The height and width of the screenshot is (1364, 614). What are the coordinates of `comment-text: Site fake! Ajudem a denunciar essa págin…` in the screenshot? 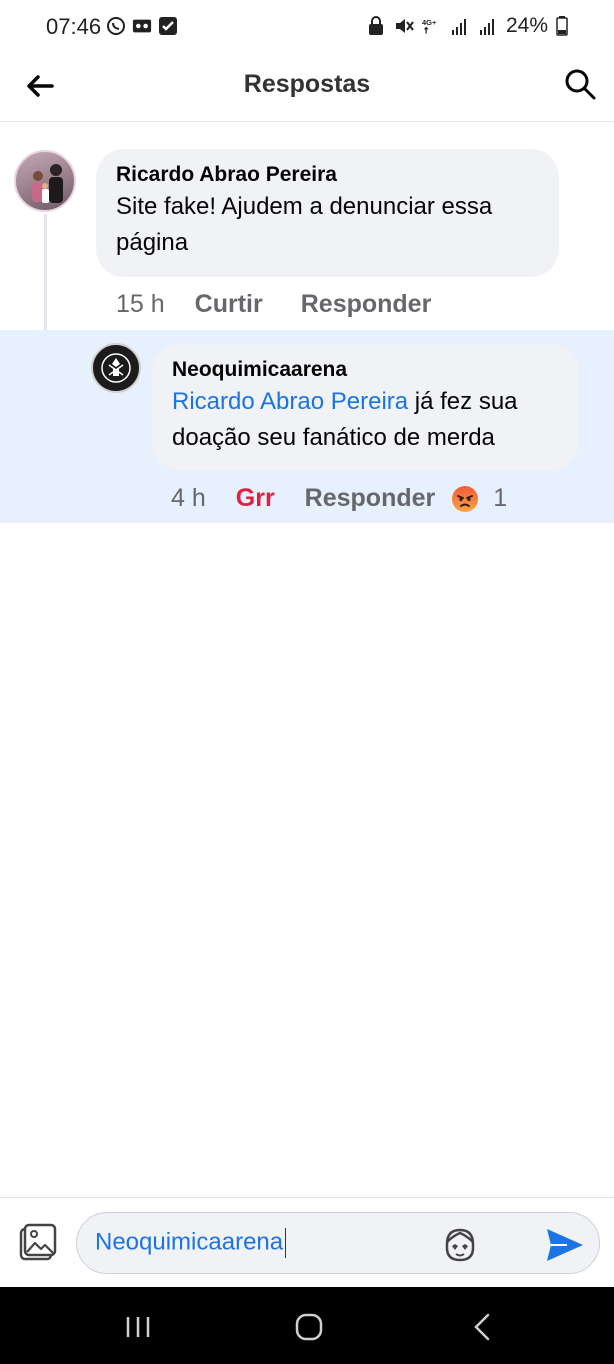 It's located at (304, 224).